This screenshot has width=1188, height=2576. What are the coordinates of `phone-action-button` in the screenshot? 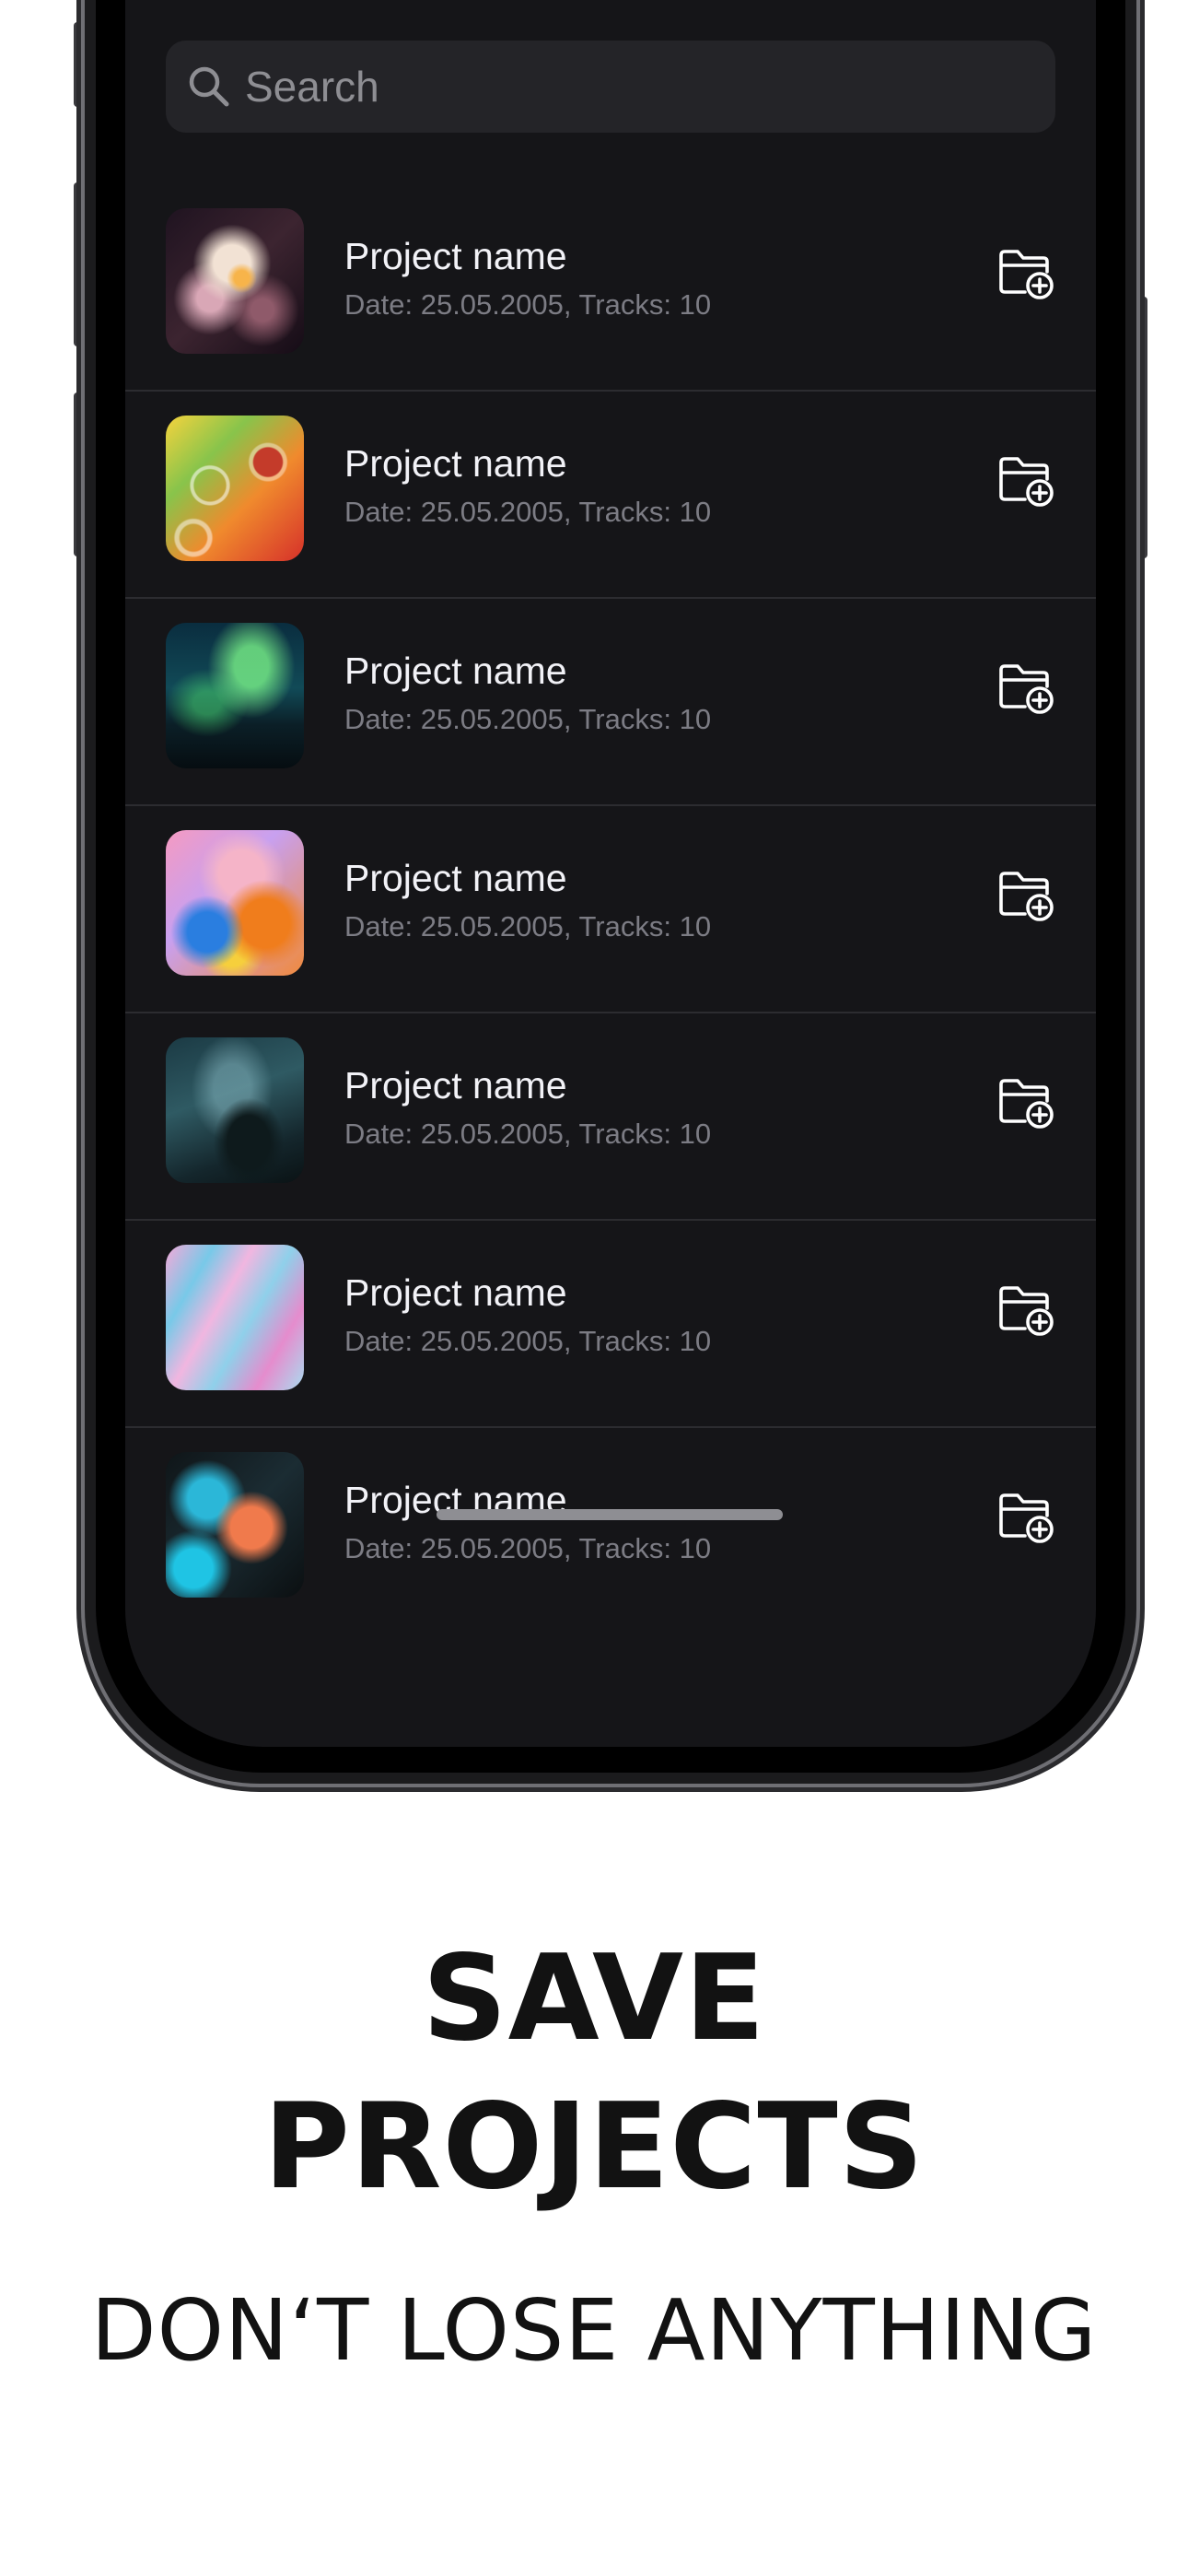 It's located at (79, 64).